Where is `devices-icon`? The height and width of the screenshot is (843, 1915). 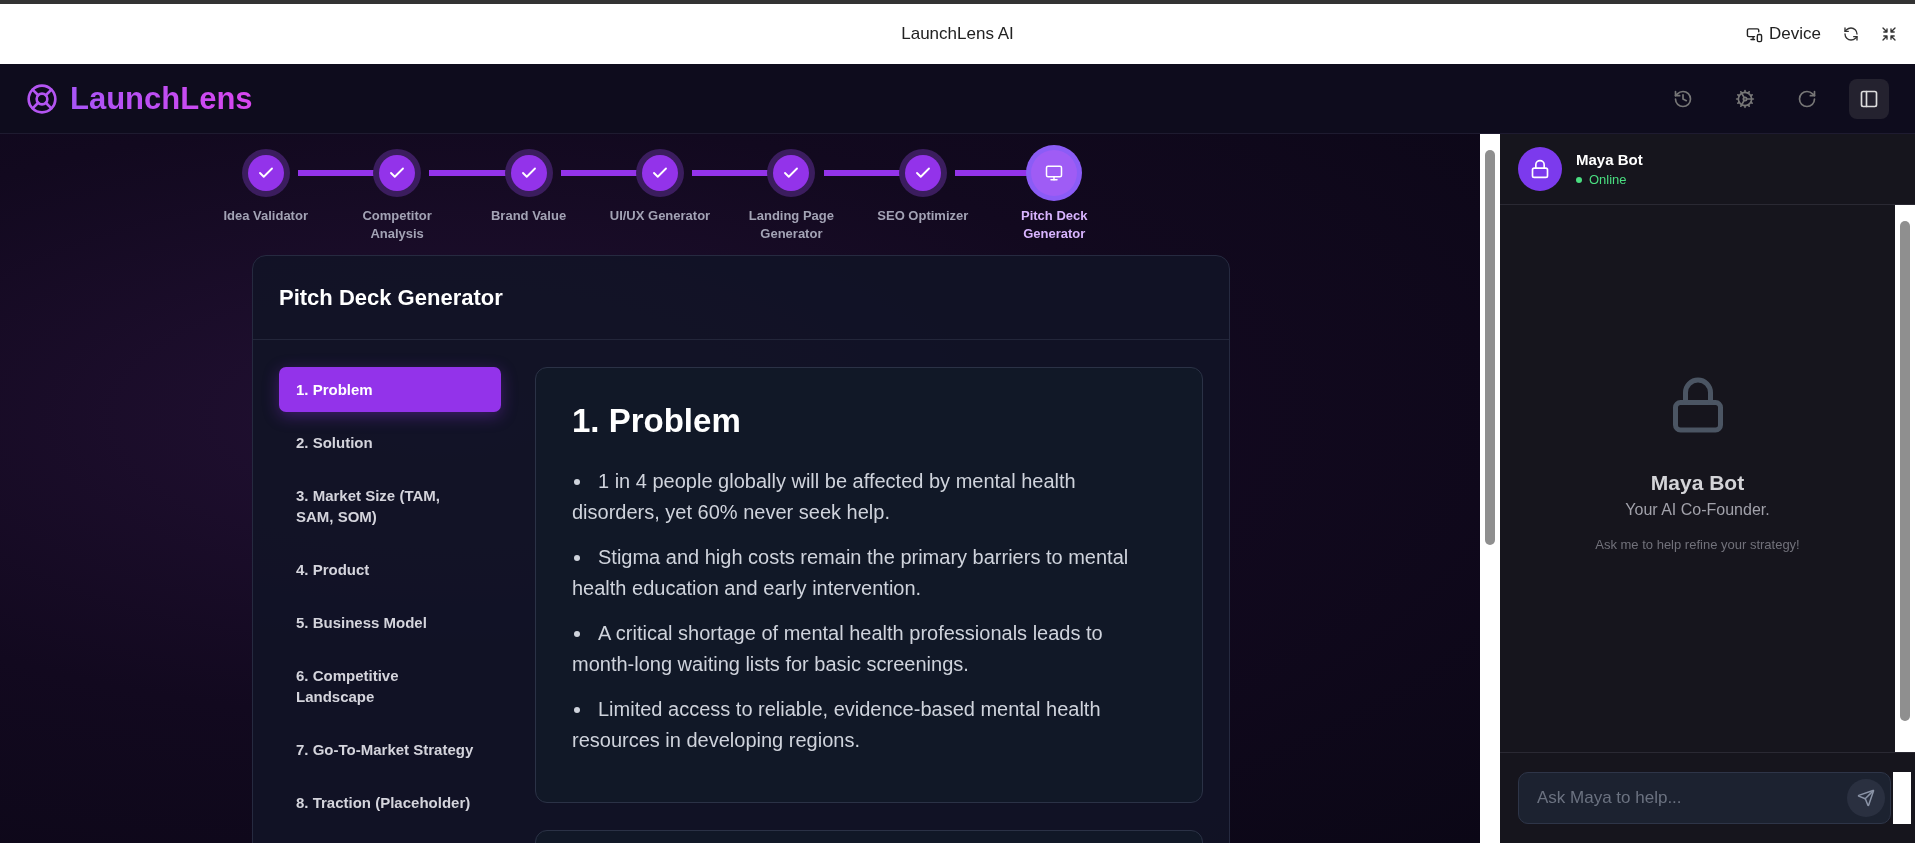 devices-icon is located at coordinates (1755, 34).